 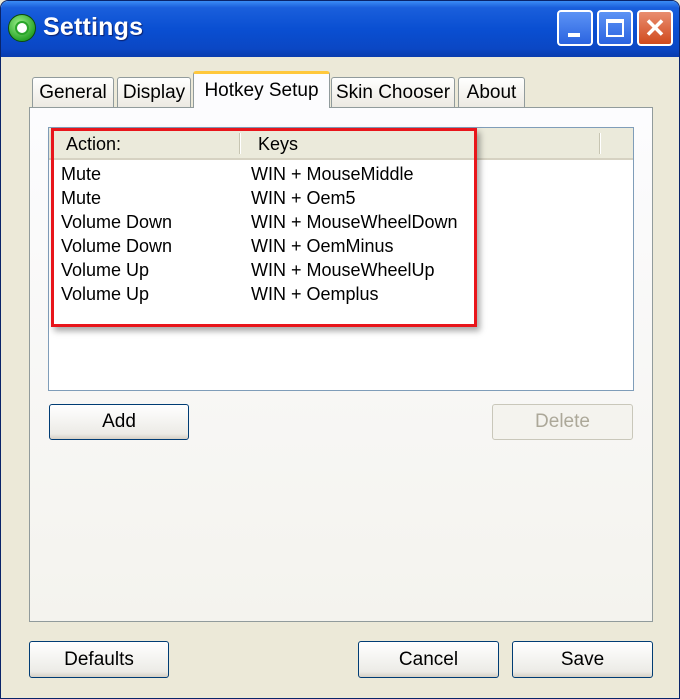 I want to click on maximize-button, so click(x=615, y=28).